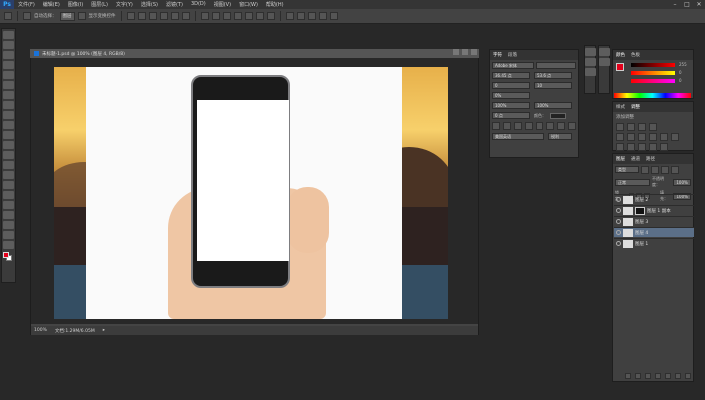  Describe the element at coordinates (699, 4) in the screenshot. I see `close-button: ✕` at that location.